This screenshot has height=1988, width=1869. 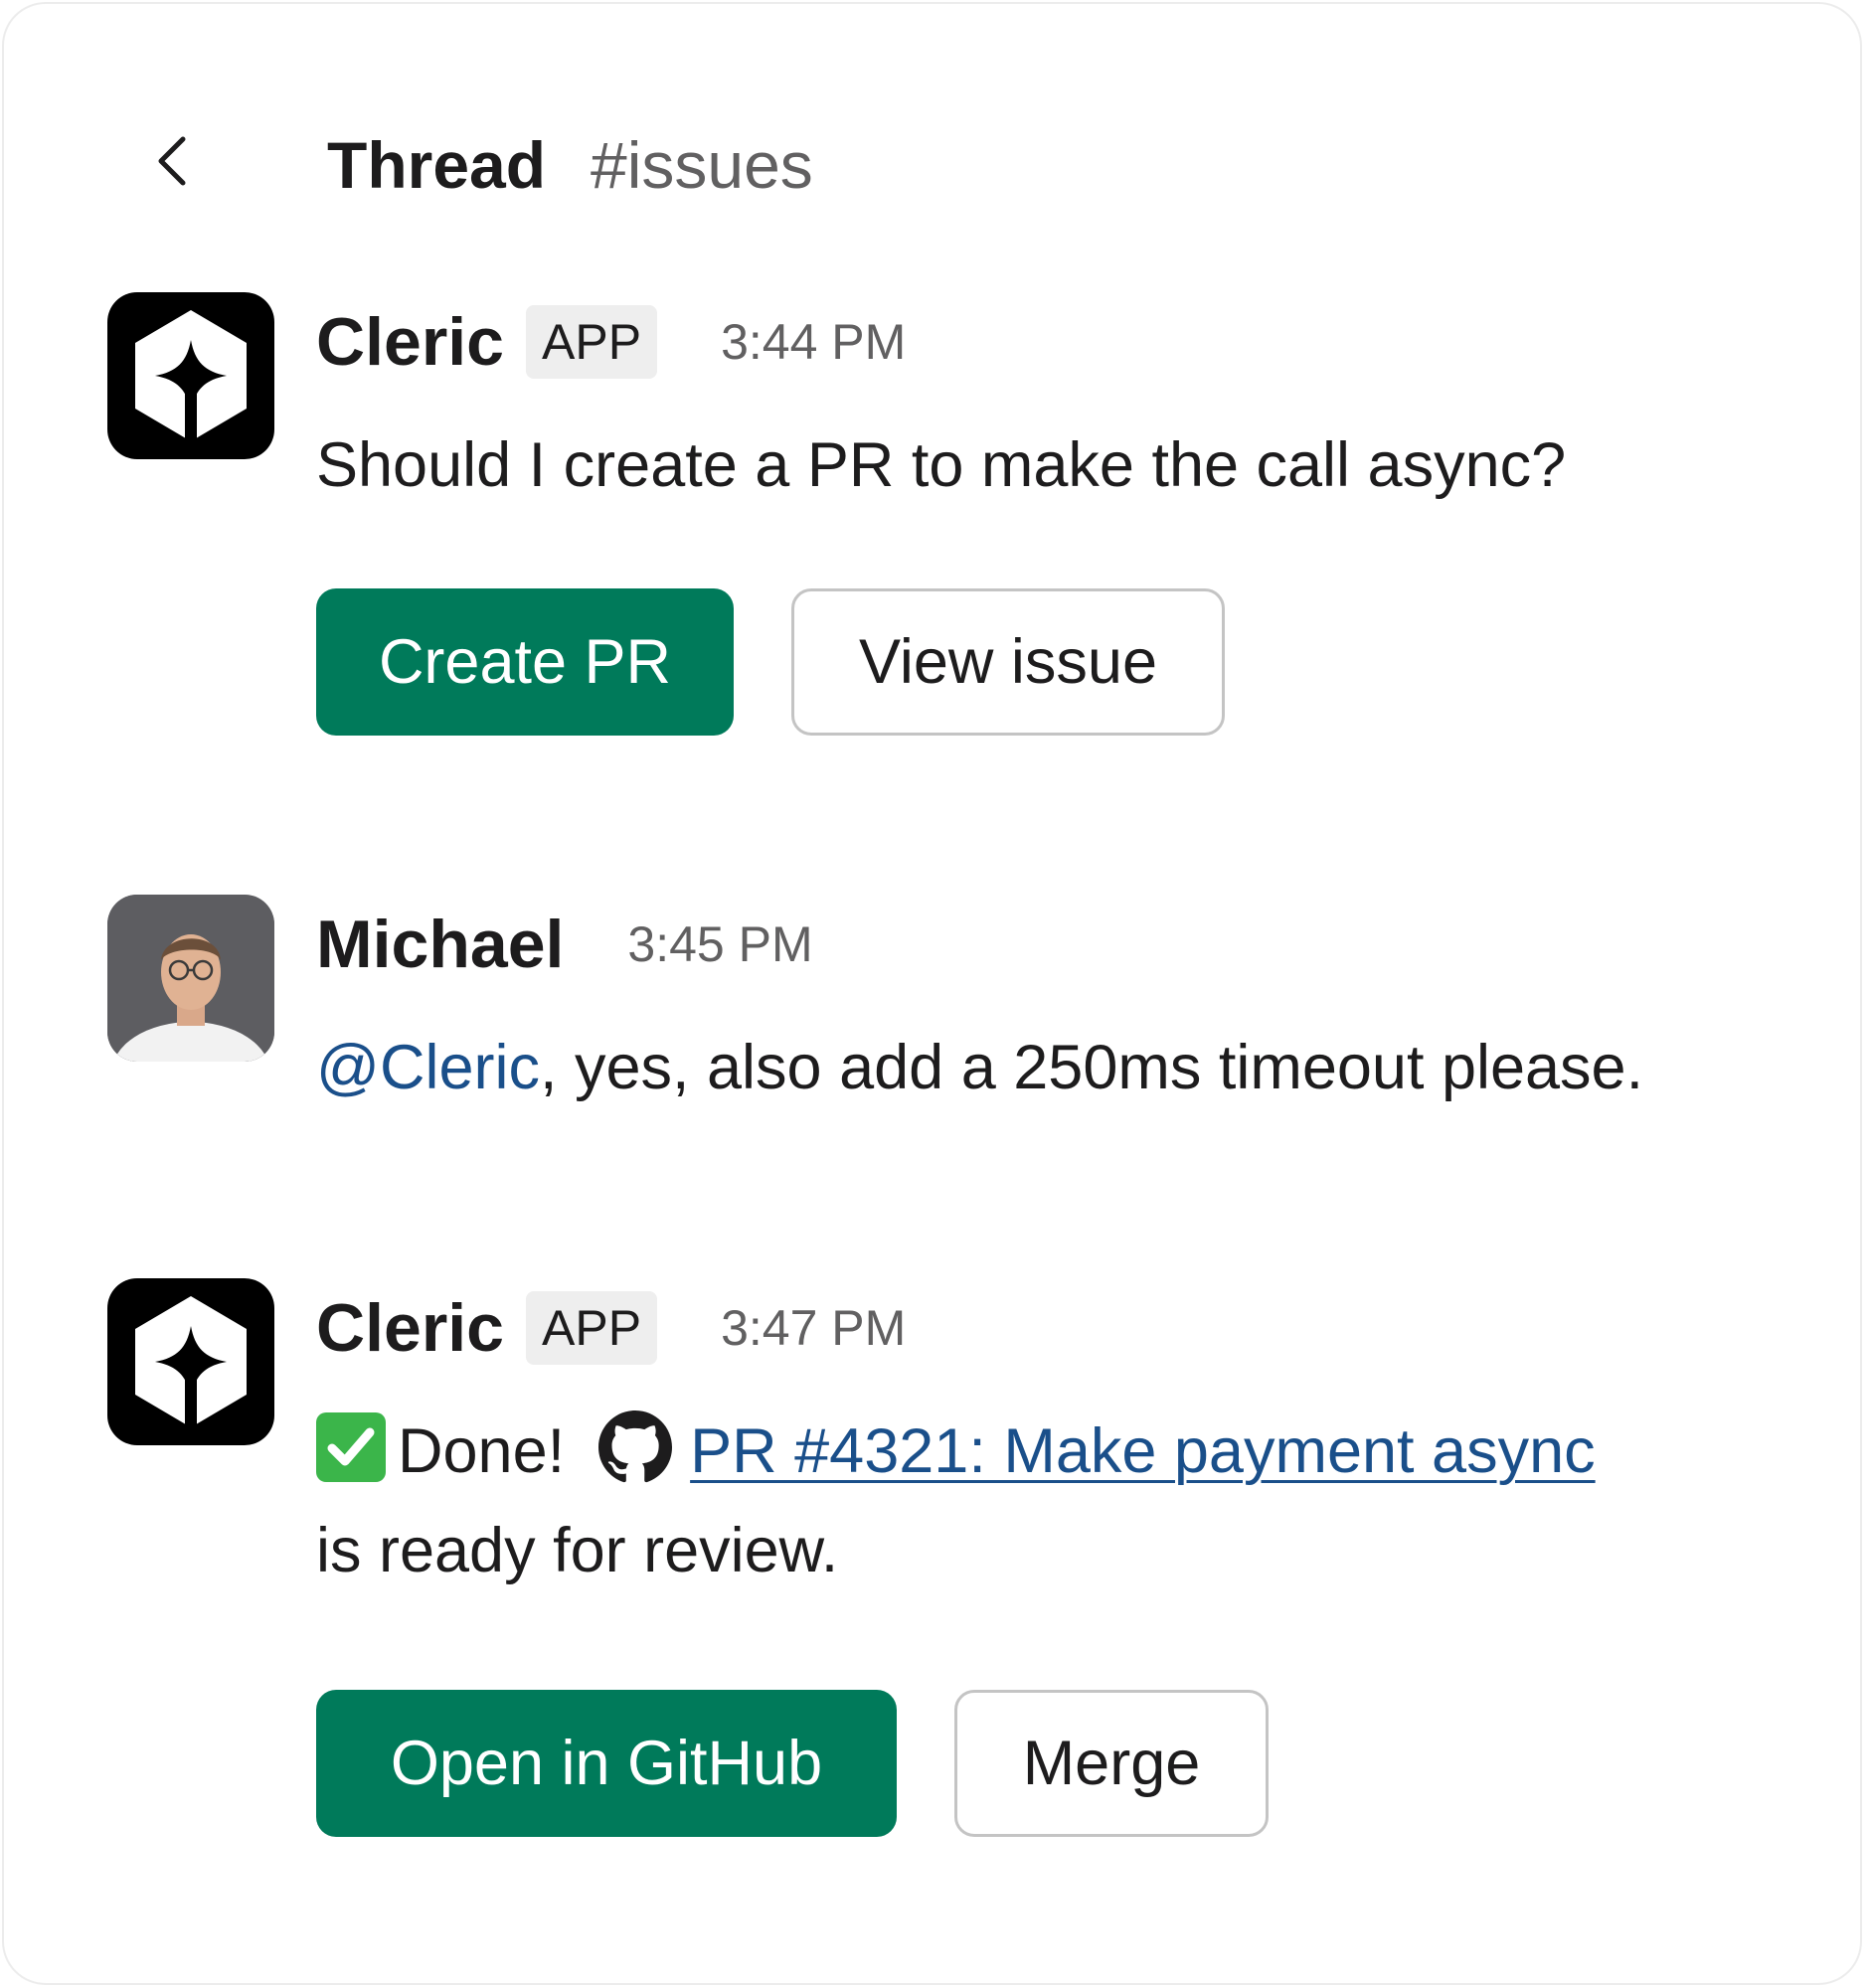 I want to click on merge-button: Merge, so click(x=1111, y=1763).